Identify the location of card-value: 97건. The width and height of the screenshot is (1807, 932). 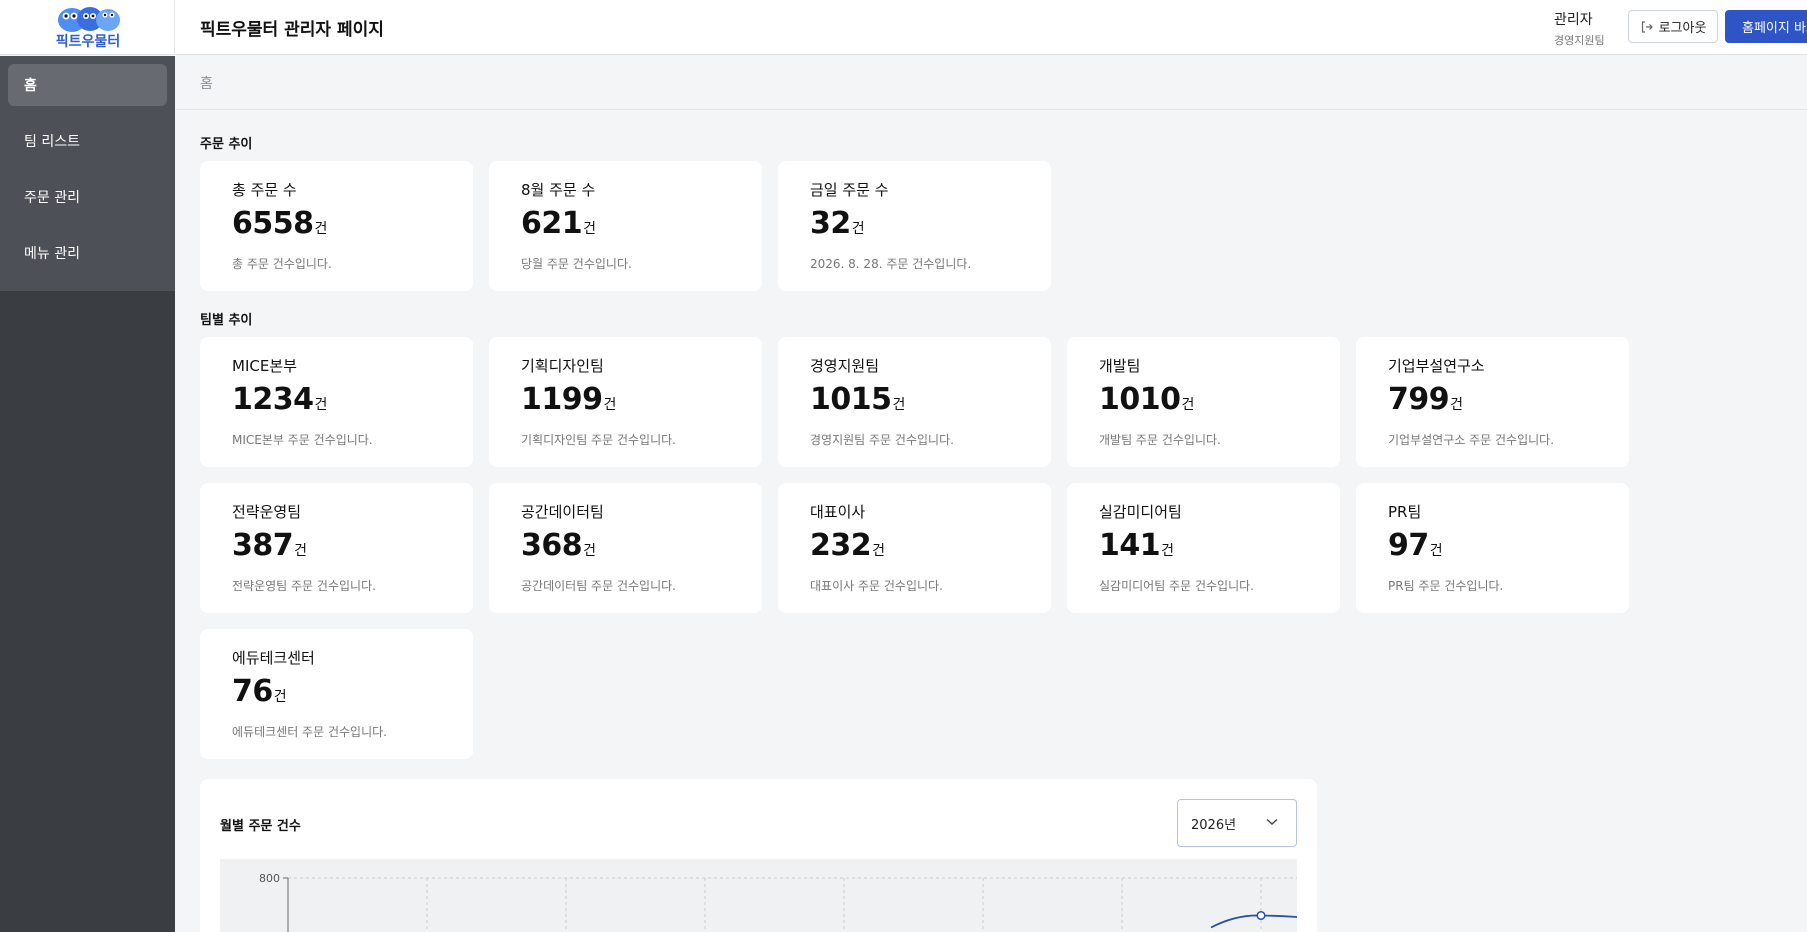
(1415, 545).